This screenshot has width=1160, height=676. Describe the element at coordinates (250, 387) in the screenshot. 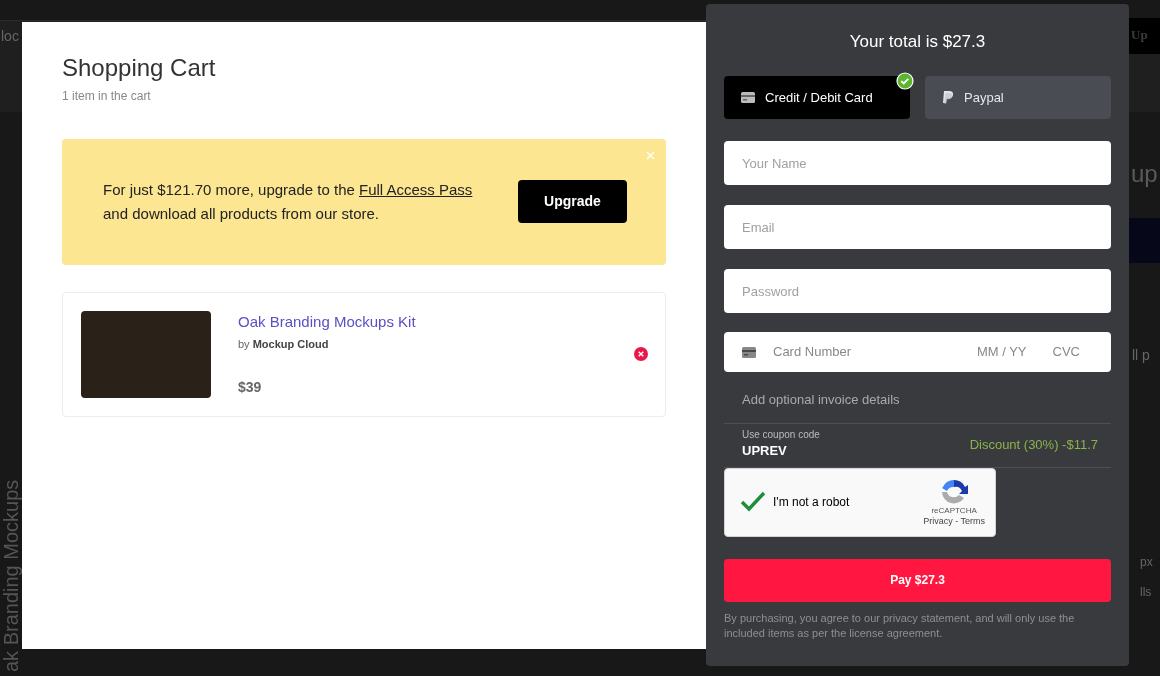

I see `product-price: $39` at that location.